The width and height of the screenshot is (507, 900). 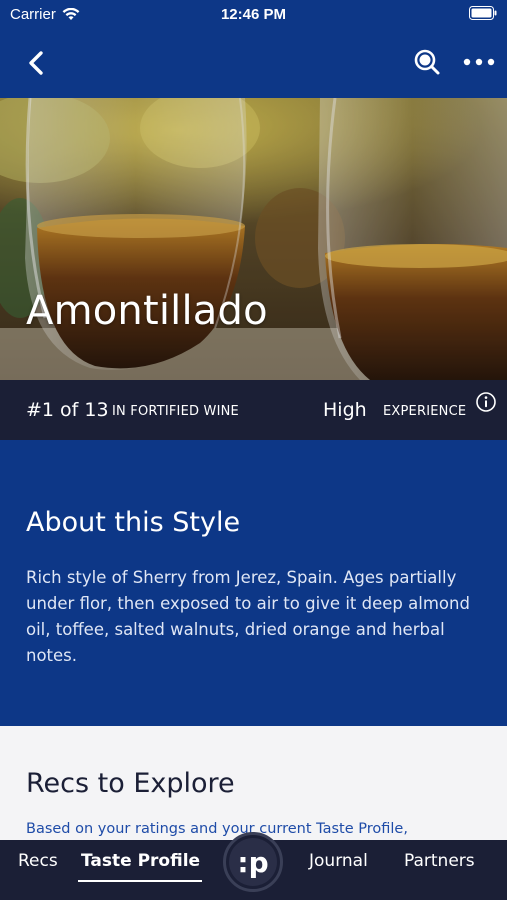 I want to click on chevron-left-icon, so click(x=36, y=63).